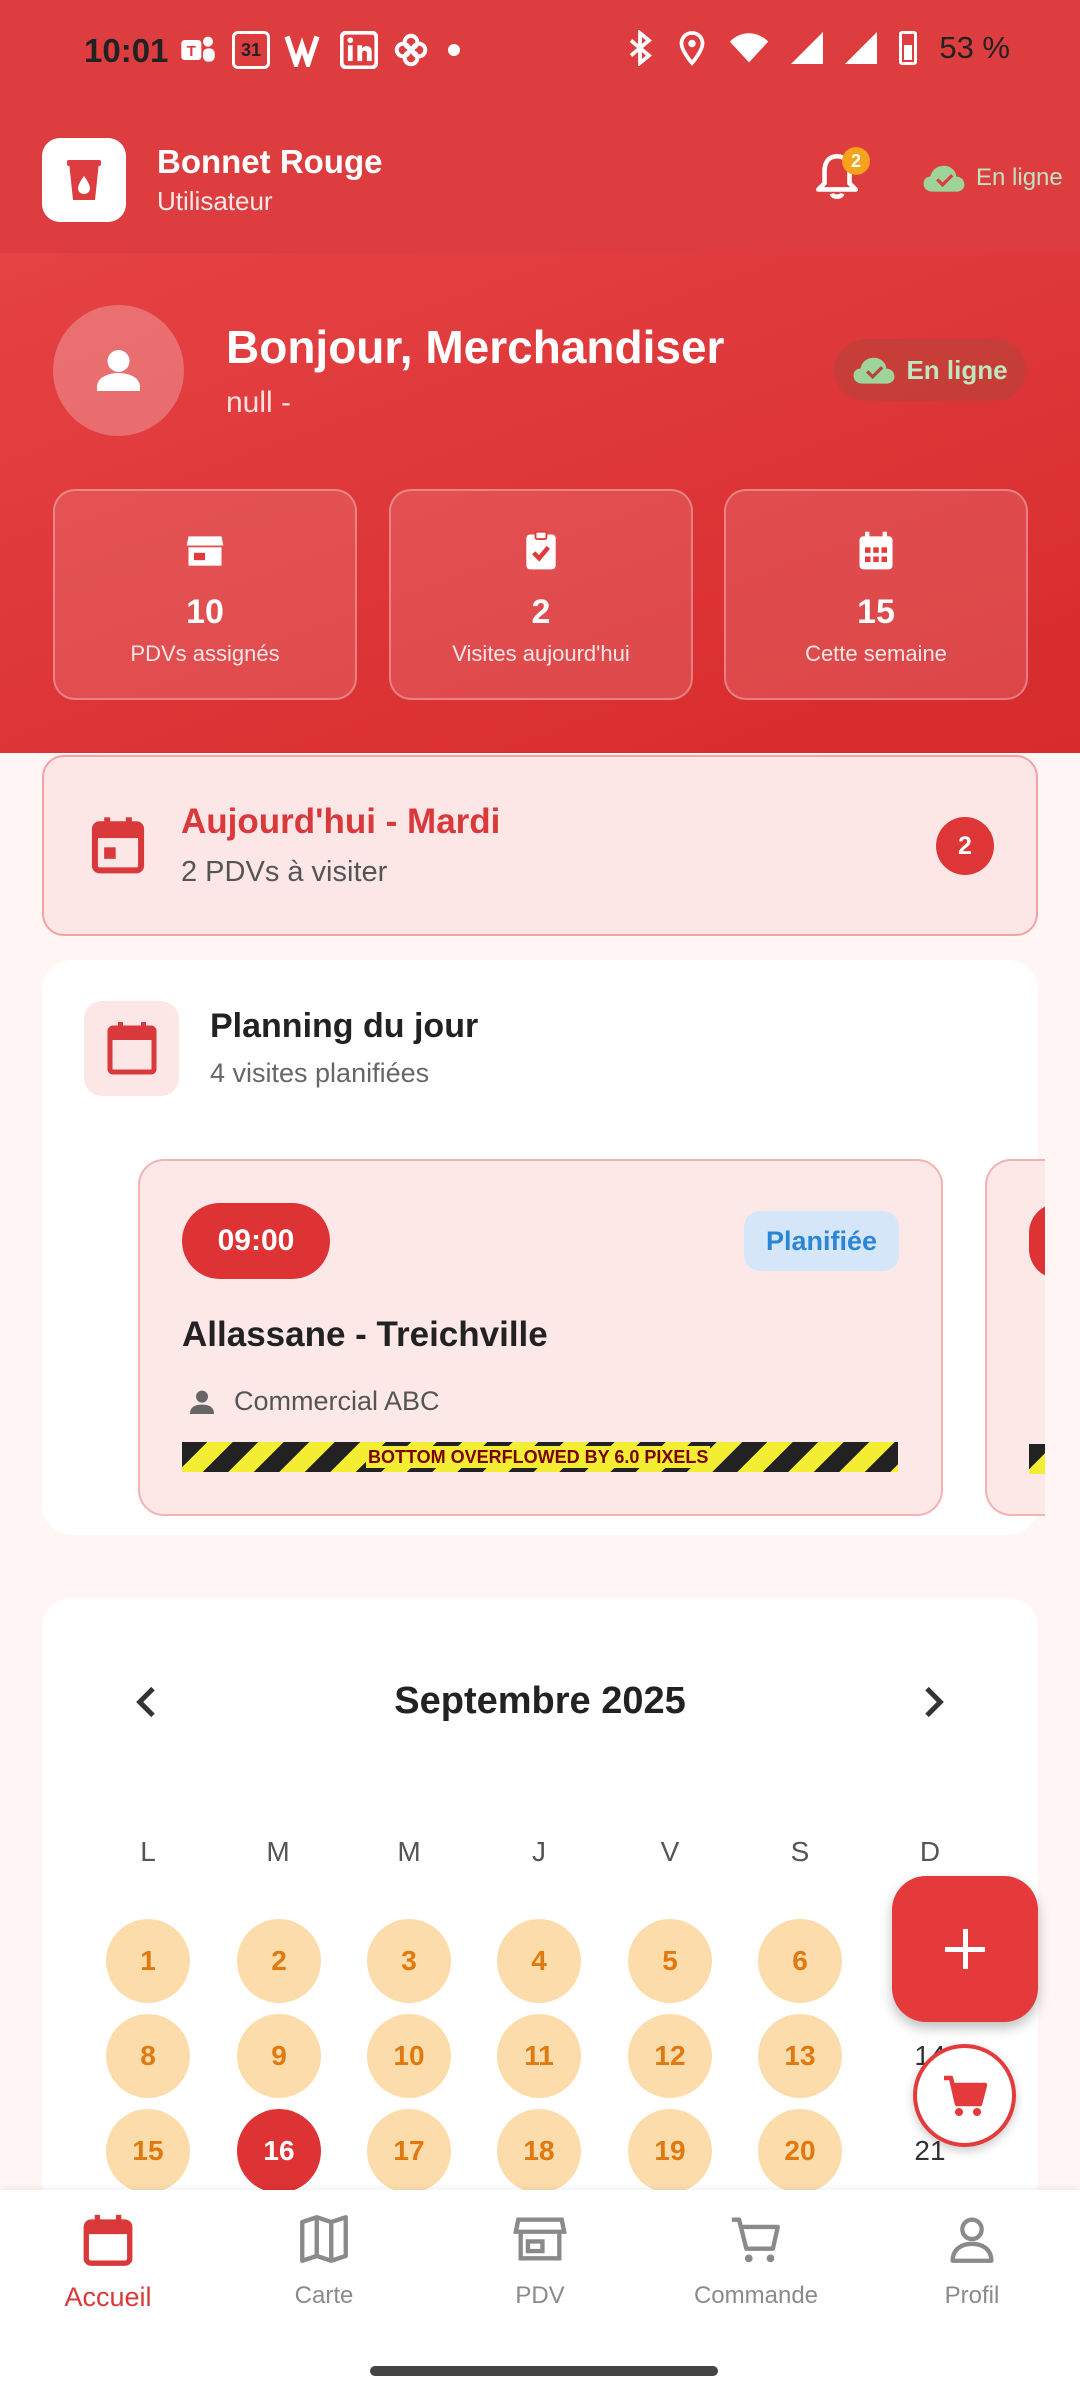 This screenshot has width=1080, height=2400. What do you see at coordinates (251, 50) in the screenshot?
I see `calendar-31-icon: 31` at bounding box center [251, 50].